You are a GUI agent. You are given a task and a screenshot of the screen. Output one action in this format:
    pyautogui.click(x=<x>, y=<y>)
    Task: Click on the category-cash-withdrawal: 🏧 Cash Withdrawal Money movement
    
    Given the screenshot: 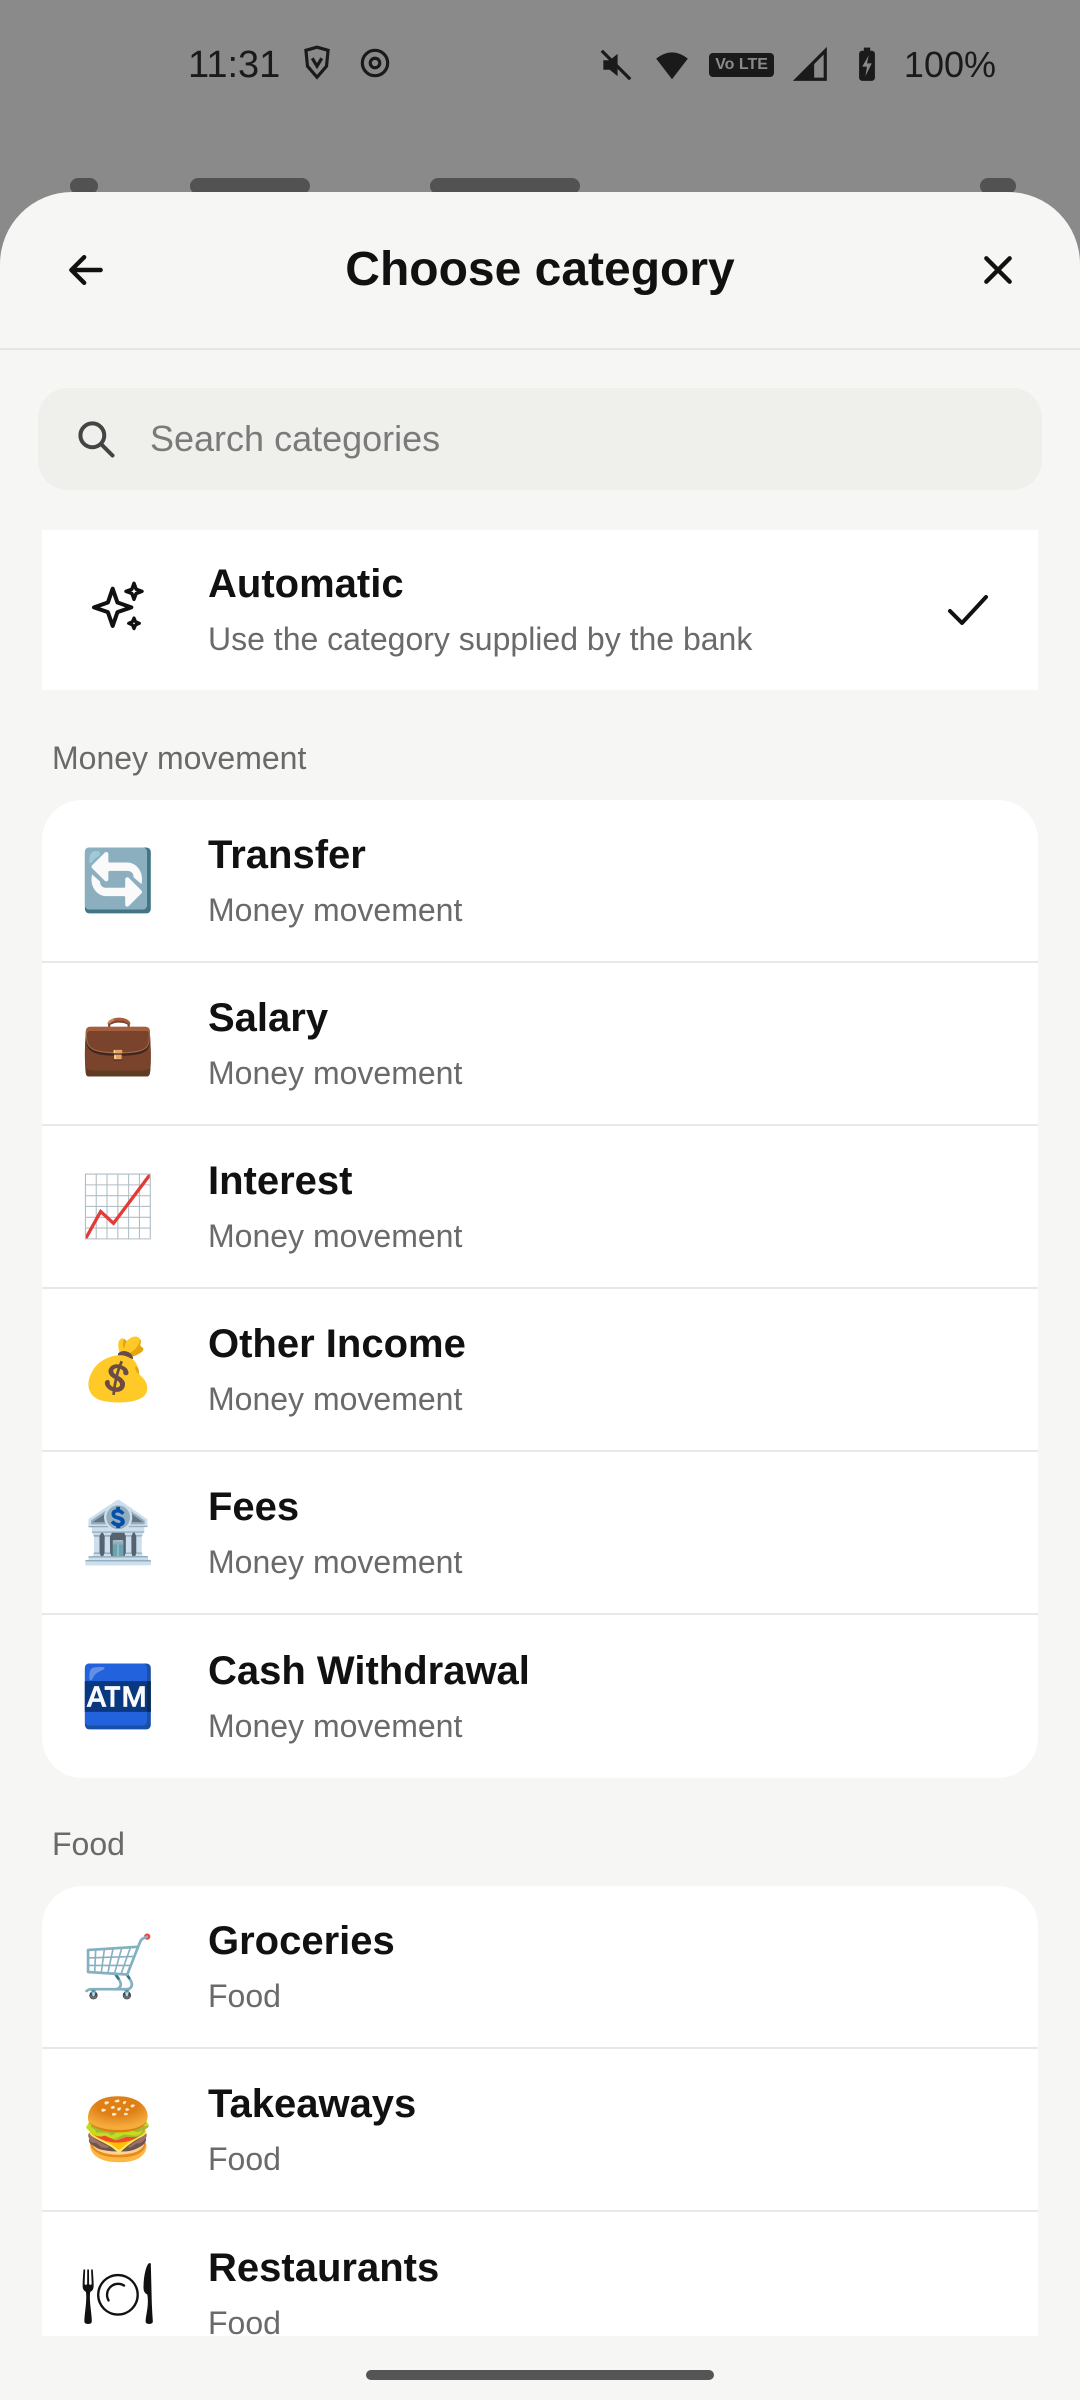 What is the action you would take?
    pyautogui.click(x=540, y=1696)
    